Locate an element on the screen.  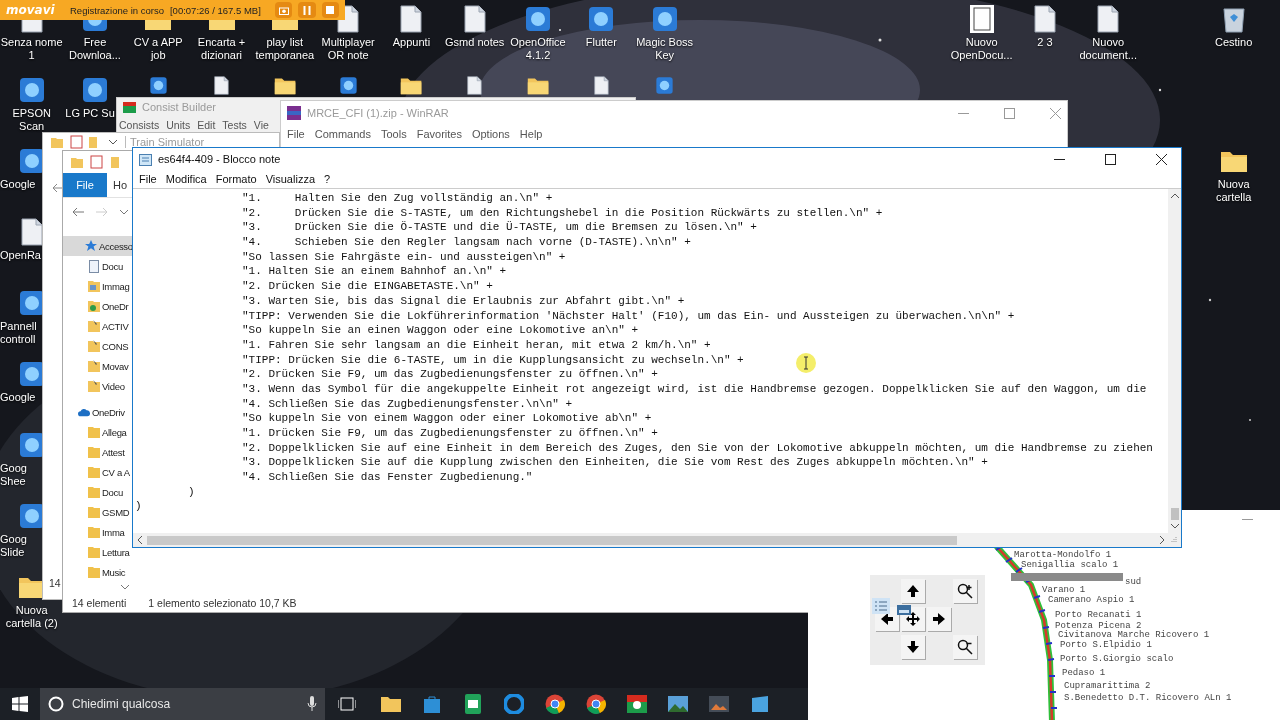
status-text: 1 elemento selezionato 10,7 KB is located at coordinates (222, 603).